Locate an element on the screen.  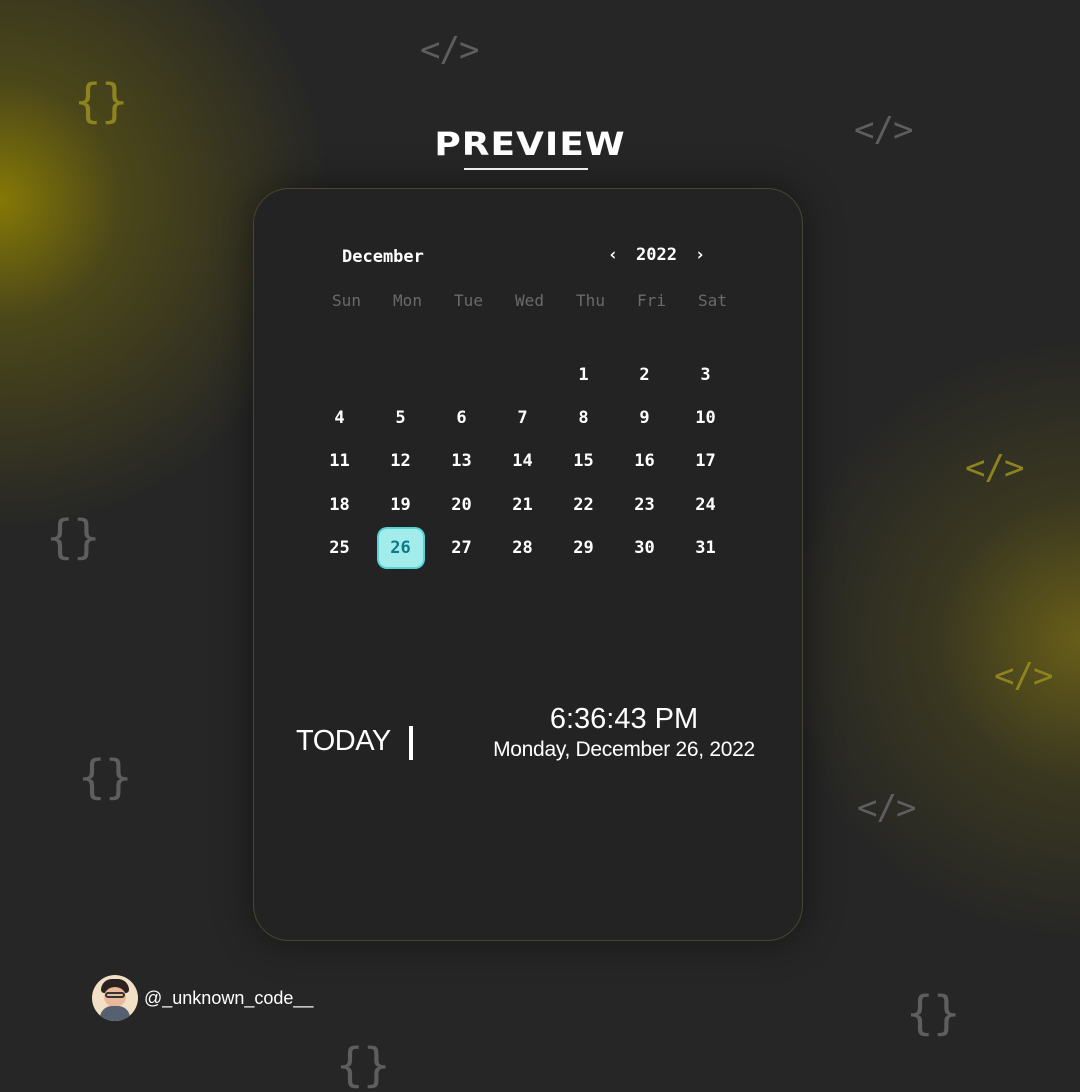
day-cell: 4 is located at coordinates (339, 417).